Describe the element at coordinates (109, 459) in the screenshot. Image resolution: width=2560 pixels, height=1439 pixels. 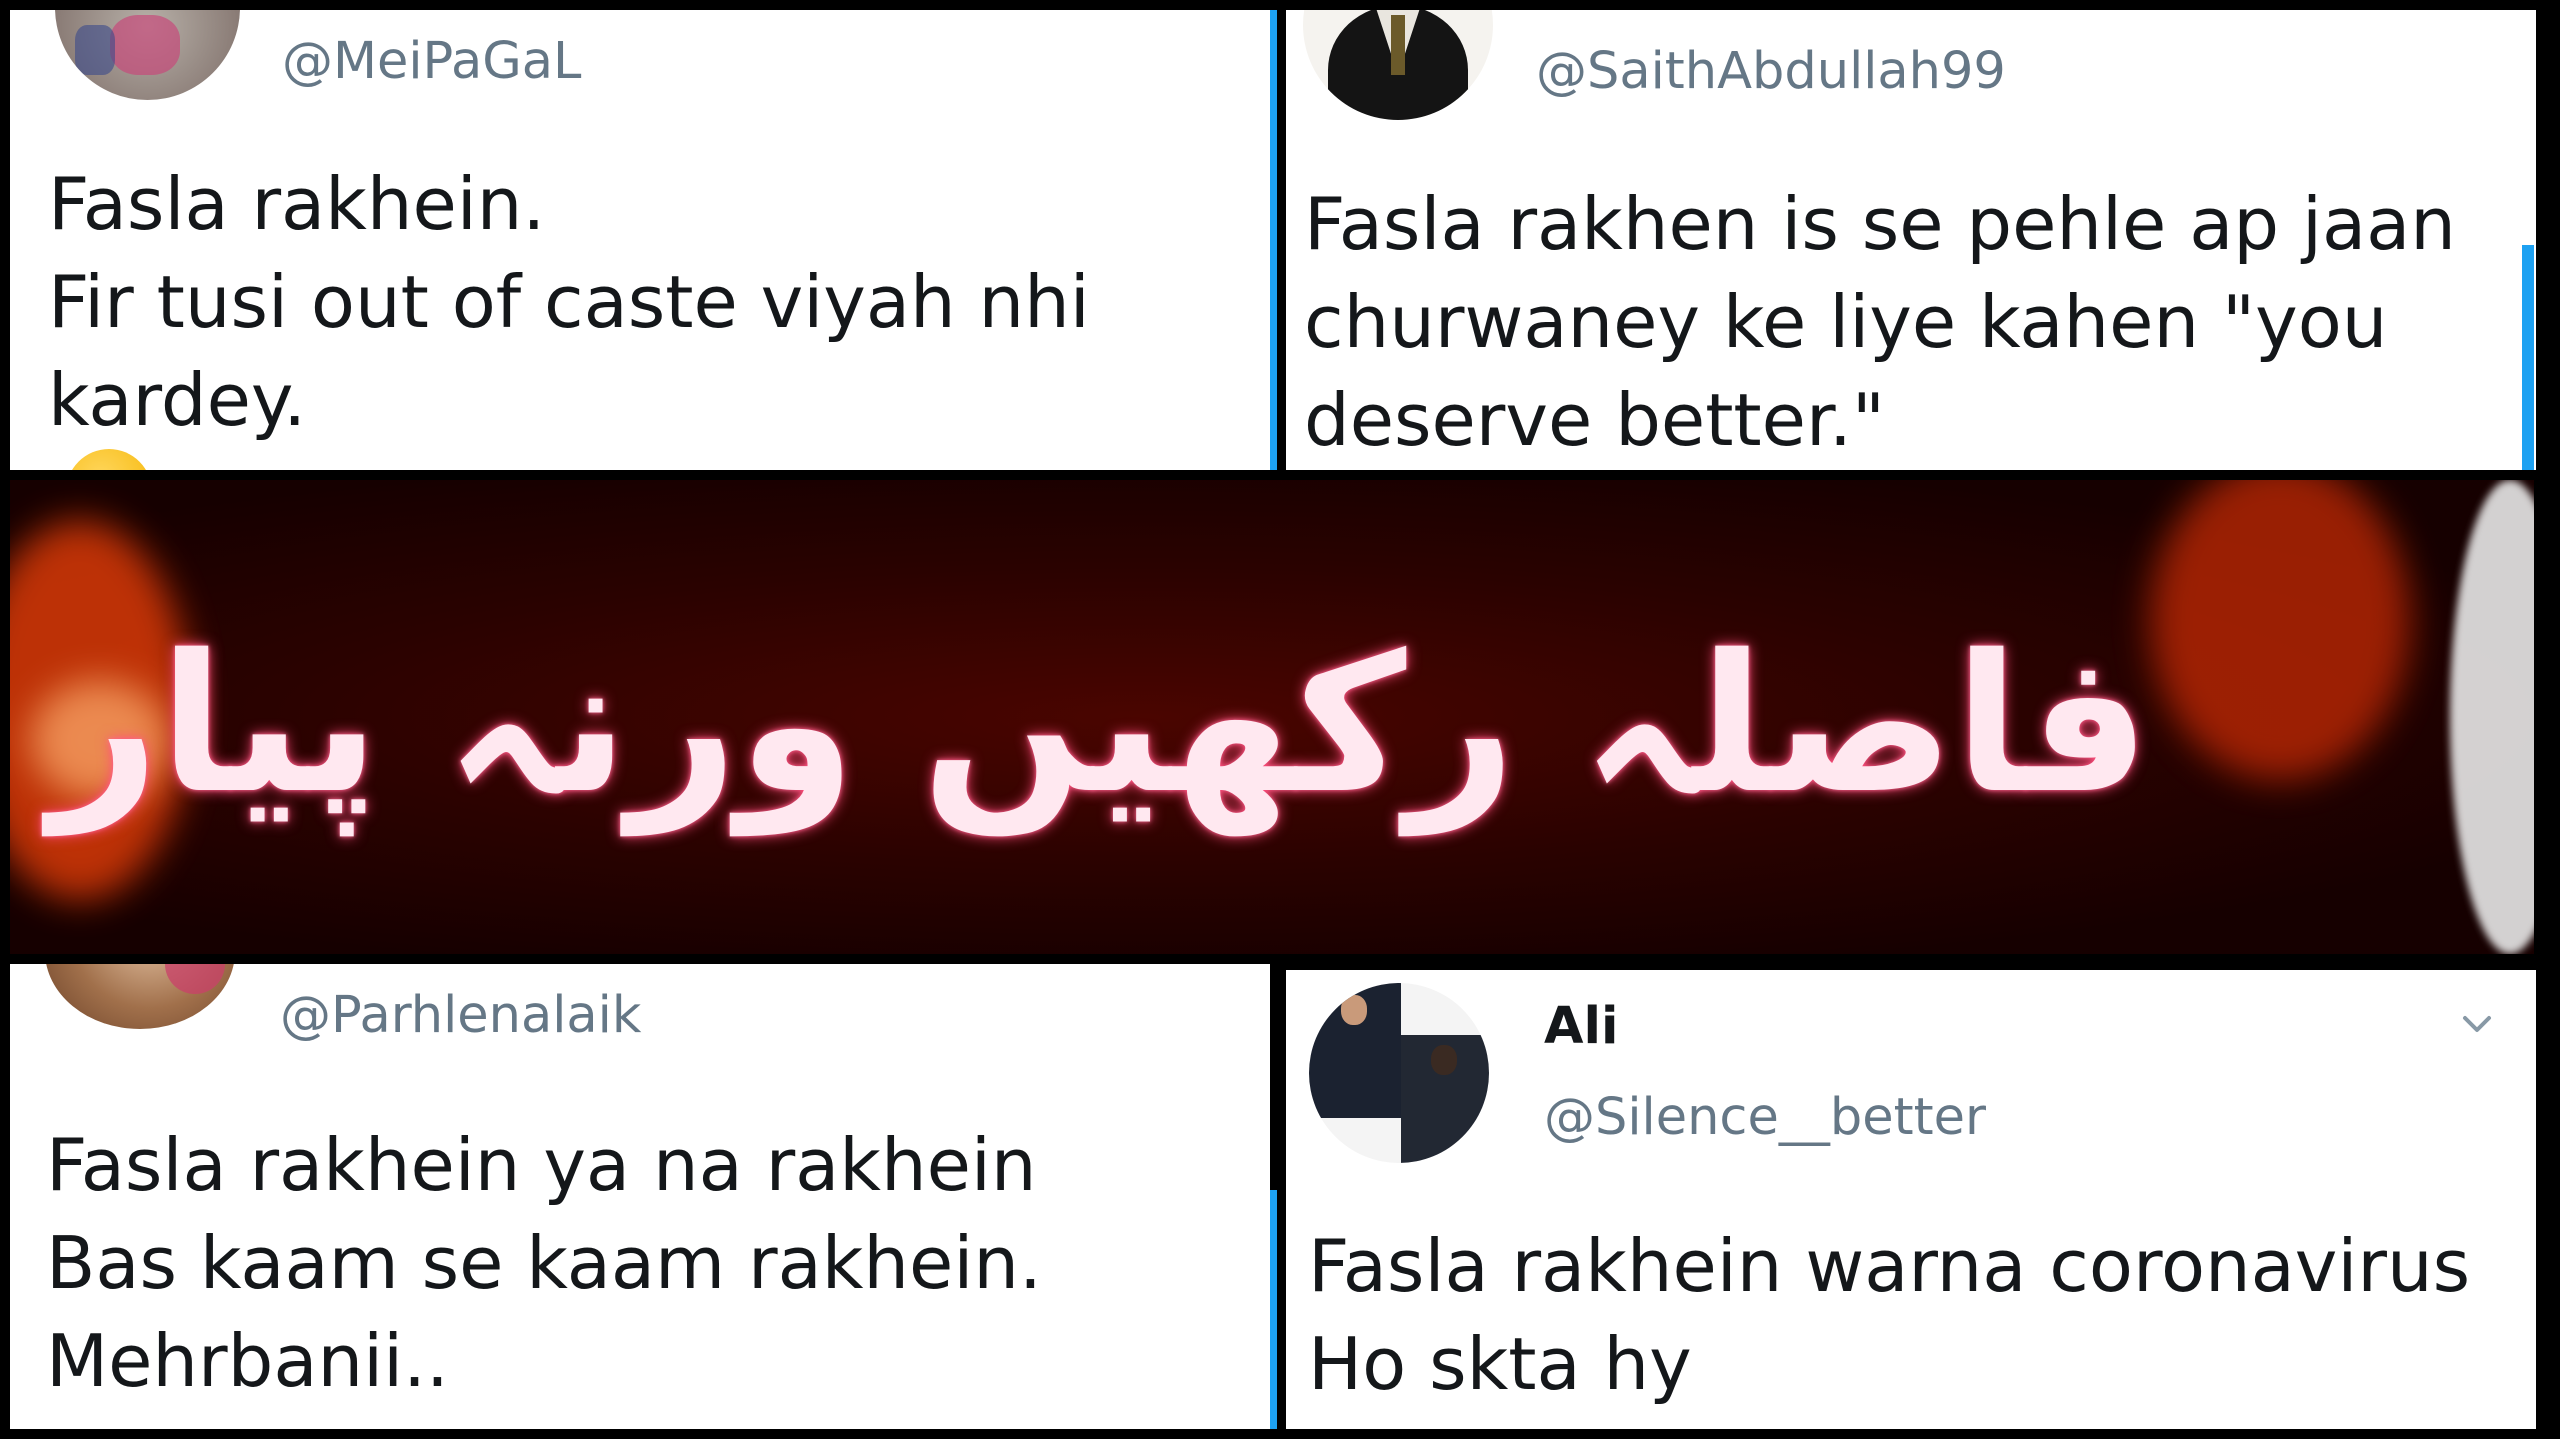
I see `unamused-face-icon` at that location.